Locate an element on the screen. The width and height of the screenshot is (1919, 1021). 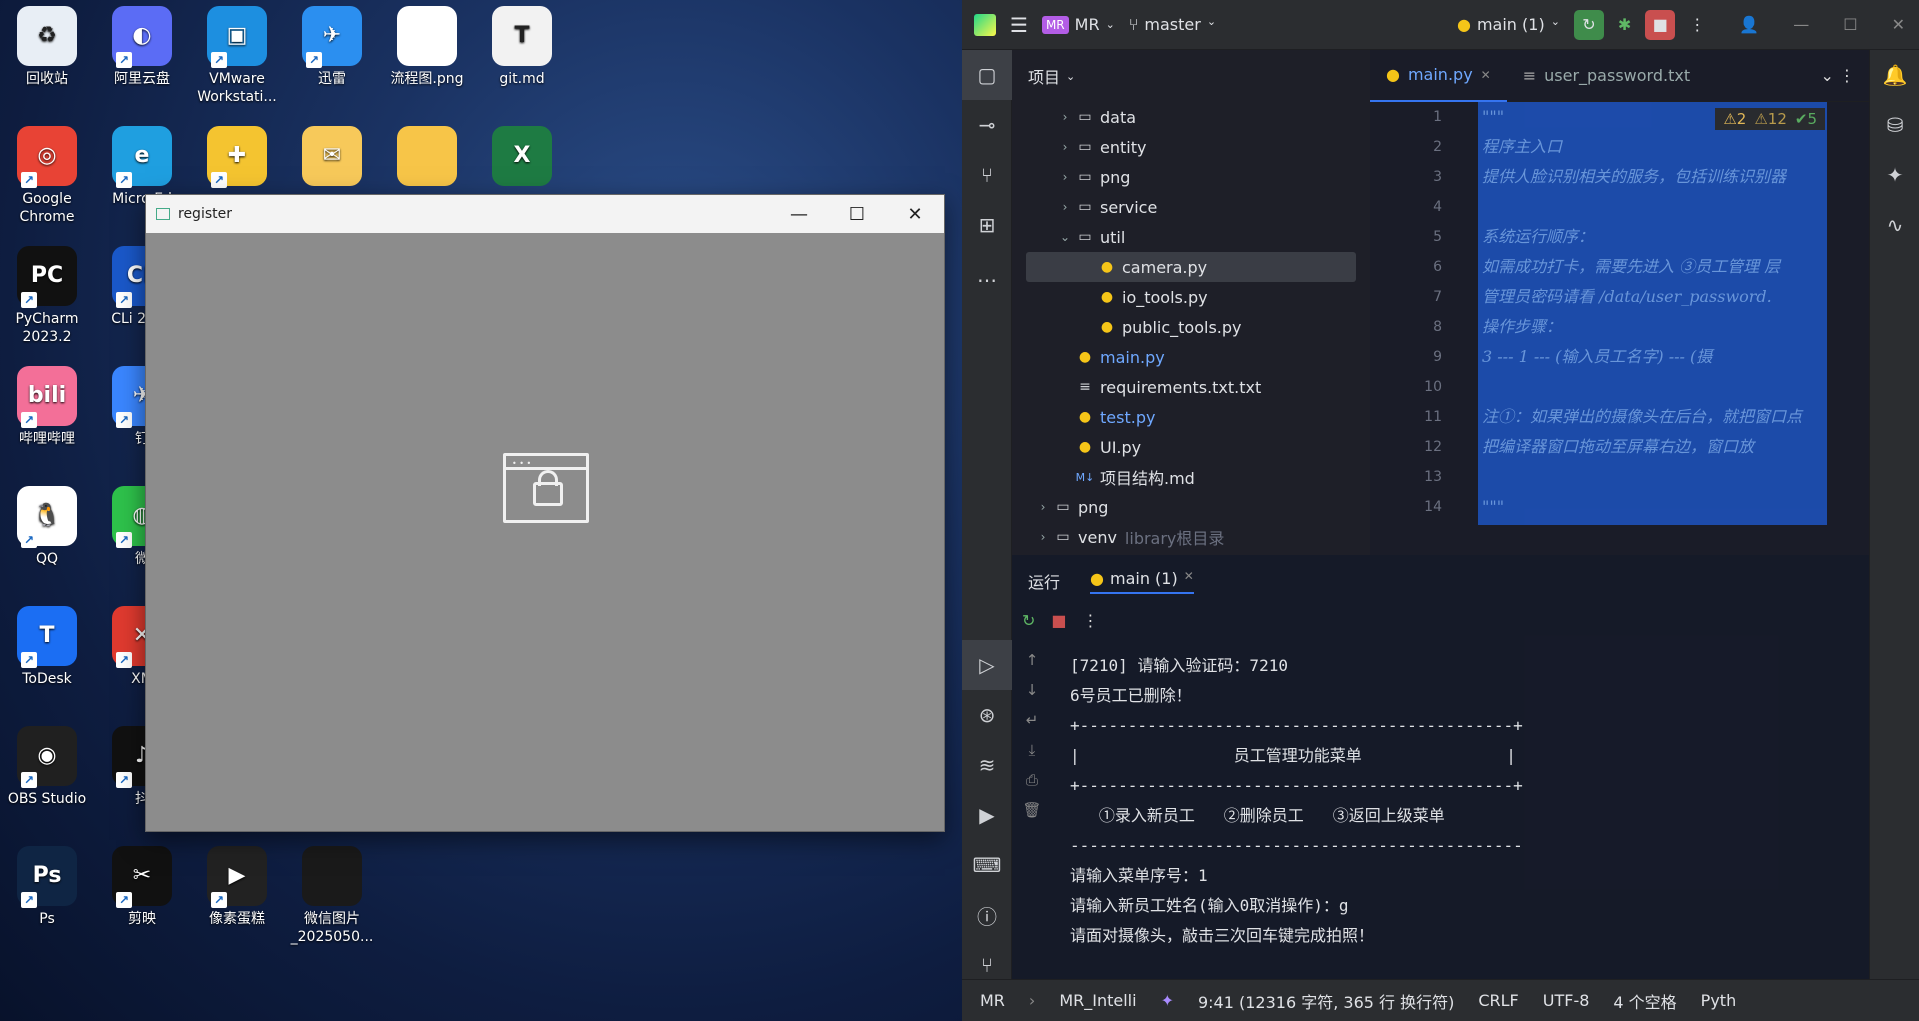
scroll-down-icon: ↓ is located at coordinates (1032, 696).